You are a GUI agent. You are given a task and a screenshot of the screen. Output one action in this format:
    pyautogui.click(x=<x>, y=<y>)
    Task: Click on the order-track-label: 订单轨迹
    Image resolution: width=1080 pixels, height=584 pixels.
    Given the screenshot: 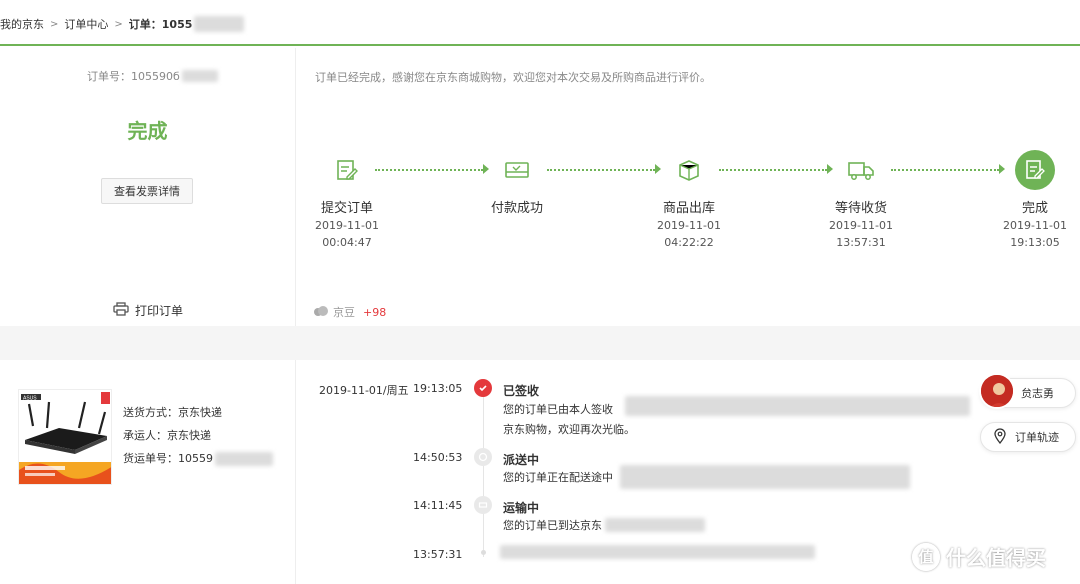 What is the action you would take?
    pyautogui.click(x=1037, y=437)
    